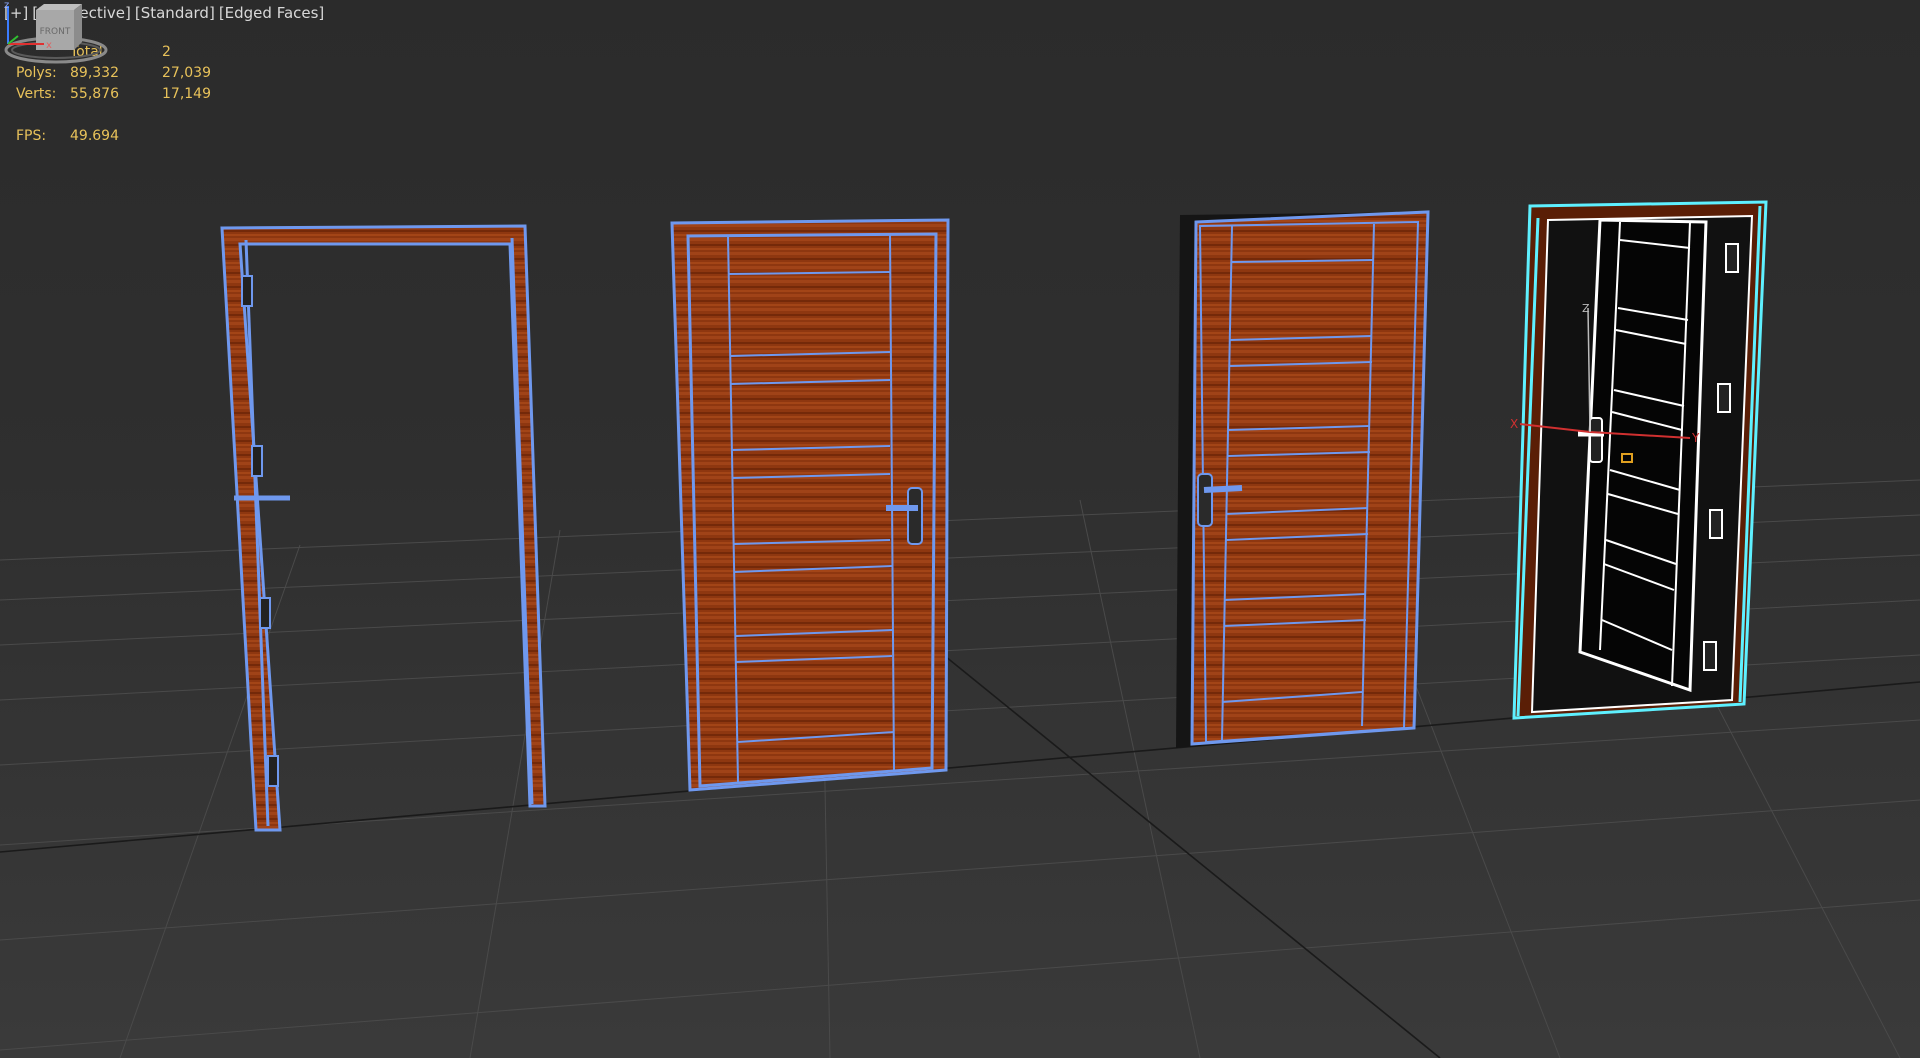 The width and height of the screenshot is (1920, 1058). What do you see at coordinates (31, 136) in the screenshot?
I see `stats-fps-label: FPS:` at bounding box center [31, 136].